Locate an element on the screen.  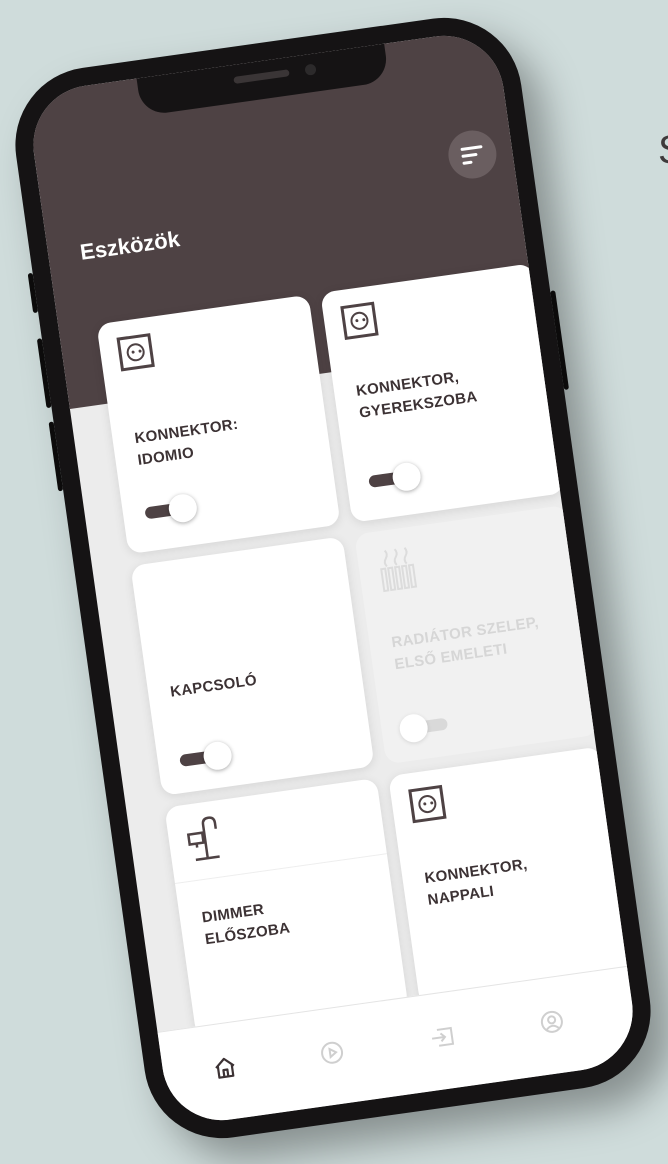
profile-icon is located at coordinates (551, 1021).